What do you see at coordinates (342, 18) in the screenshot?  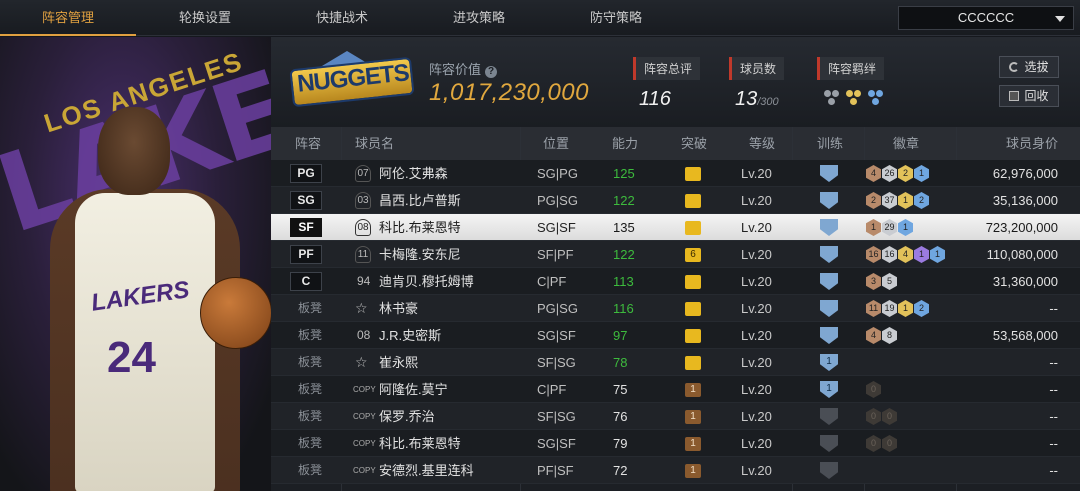 I see `tab-quick-tactics: 快捷战术` at bounding box center [342, 18].